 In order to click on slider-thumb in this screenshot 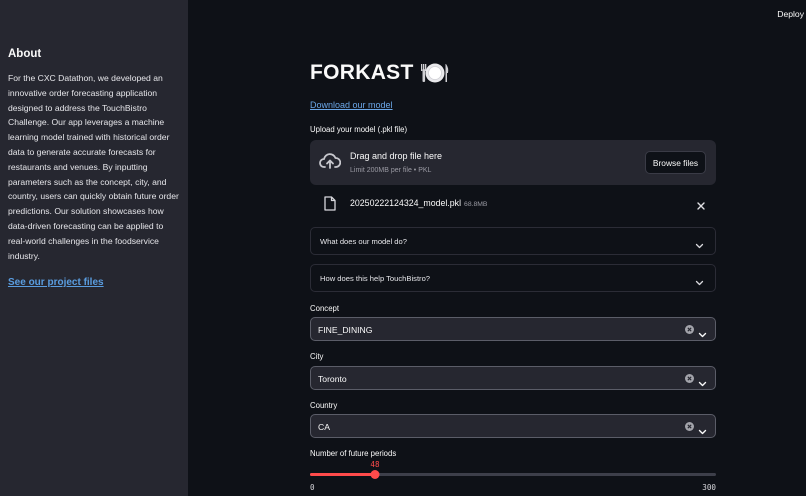, I will do `click(375, 474)`.